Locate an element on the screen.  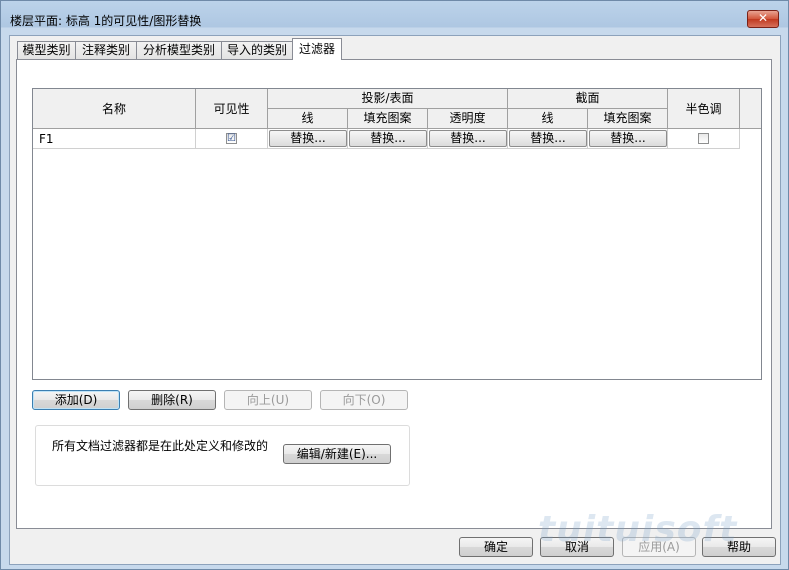
header-visibility: 可见性 is located at coordinates (232, 109).